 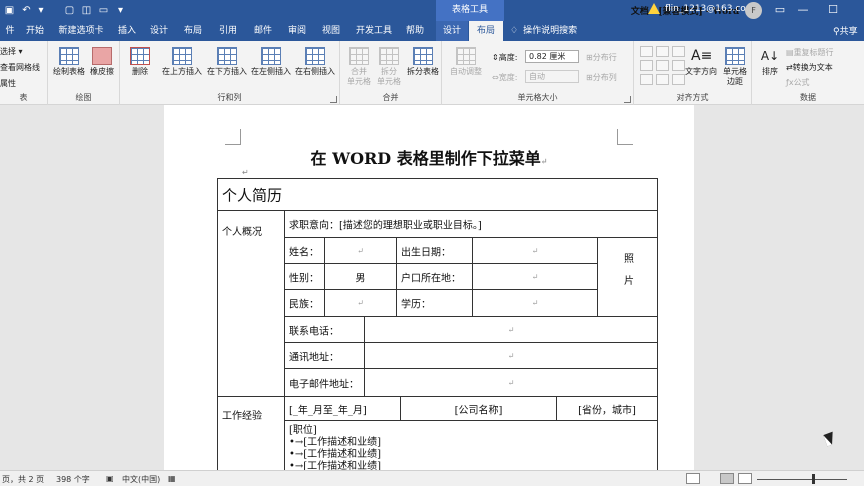 What do you see at coordinates (646, 65) in the screenshot?
I see `align-middle-left-icon` at bounding box center [646, 65].